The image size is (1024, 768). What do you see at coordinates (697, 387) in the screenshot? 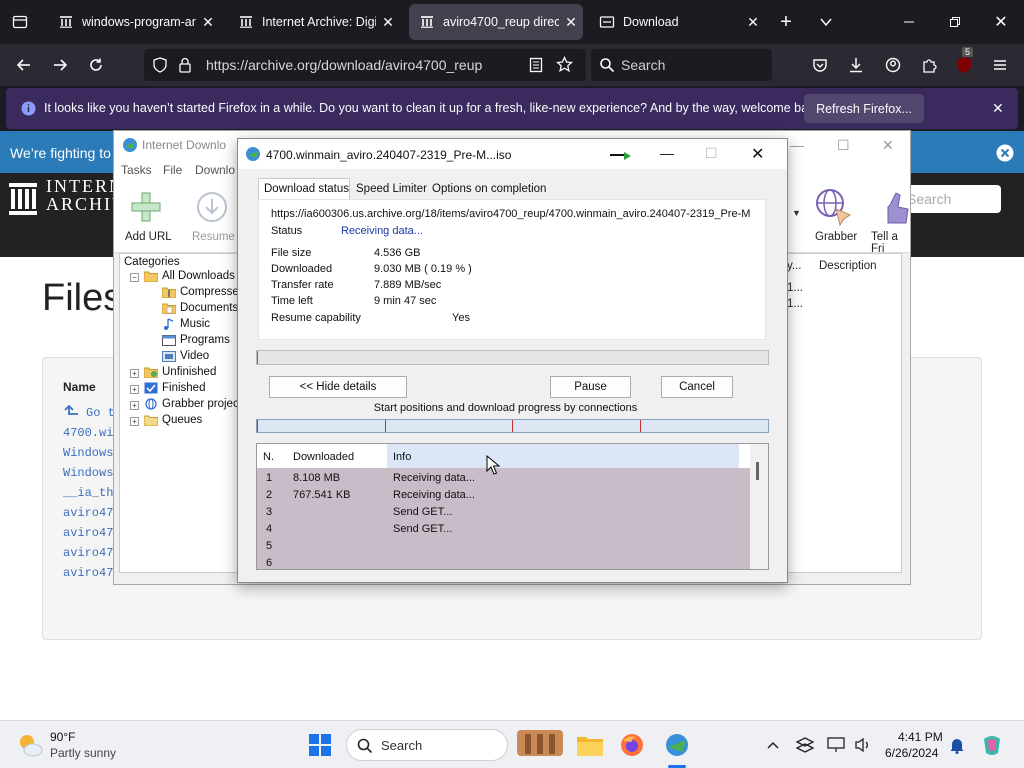
I see `cancel-button: Cancel` at bounding box center [697, 387].